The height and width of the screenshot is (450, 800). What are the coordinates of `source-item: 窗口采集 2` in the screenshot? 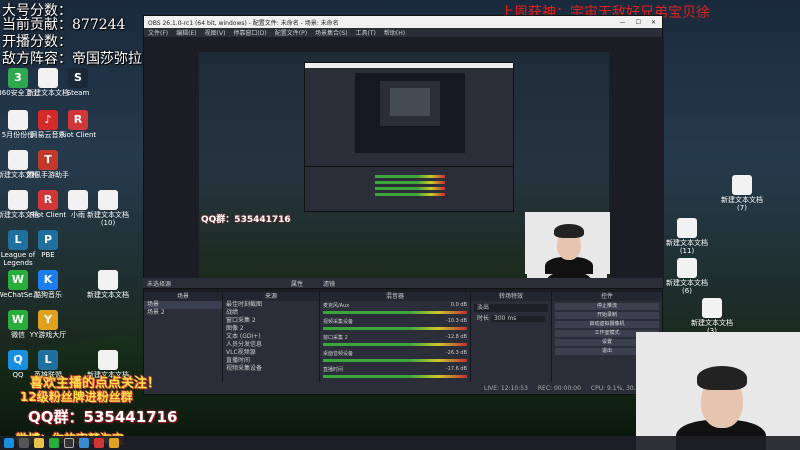 It's located at (271, 321).